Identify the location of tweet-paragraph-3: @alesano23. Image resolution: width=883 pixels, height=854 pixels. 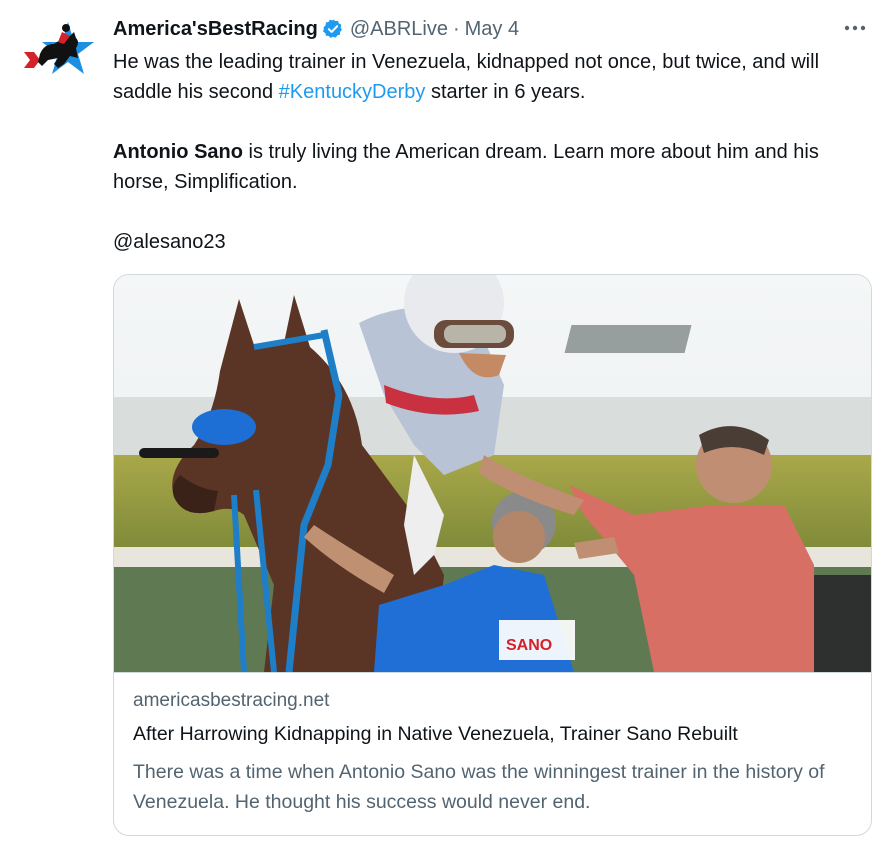
(494, 242).